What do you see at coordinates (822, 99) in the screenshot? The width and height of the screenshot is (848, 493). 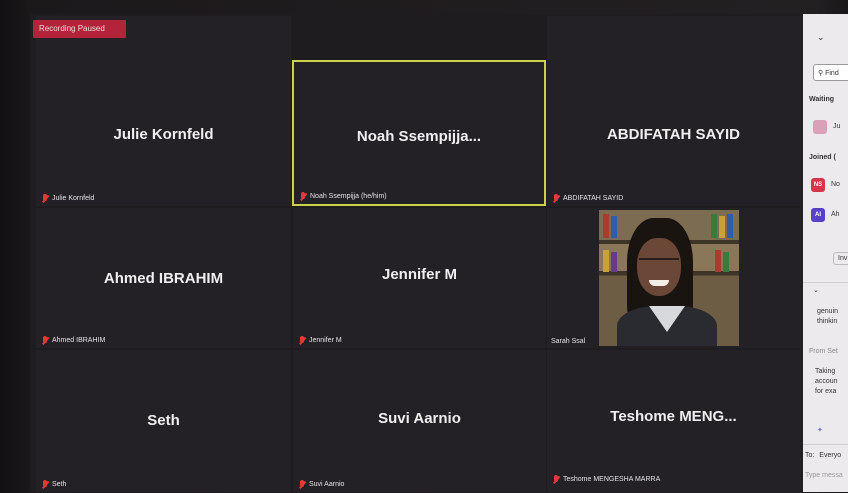 I see `waiting-room-heading: Waiting` at bounding box center [822, 99].